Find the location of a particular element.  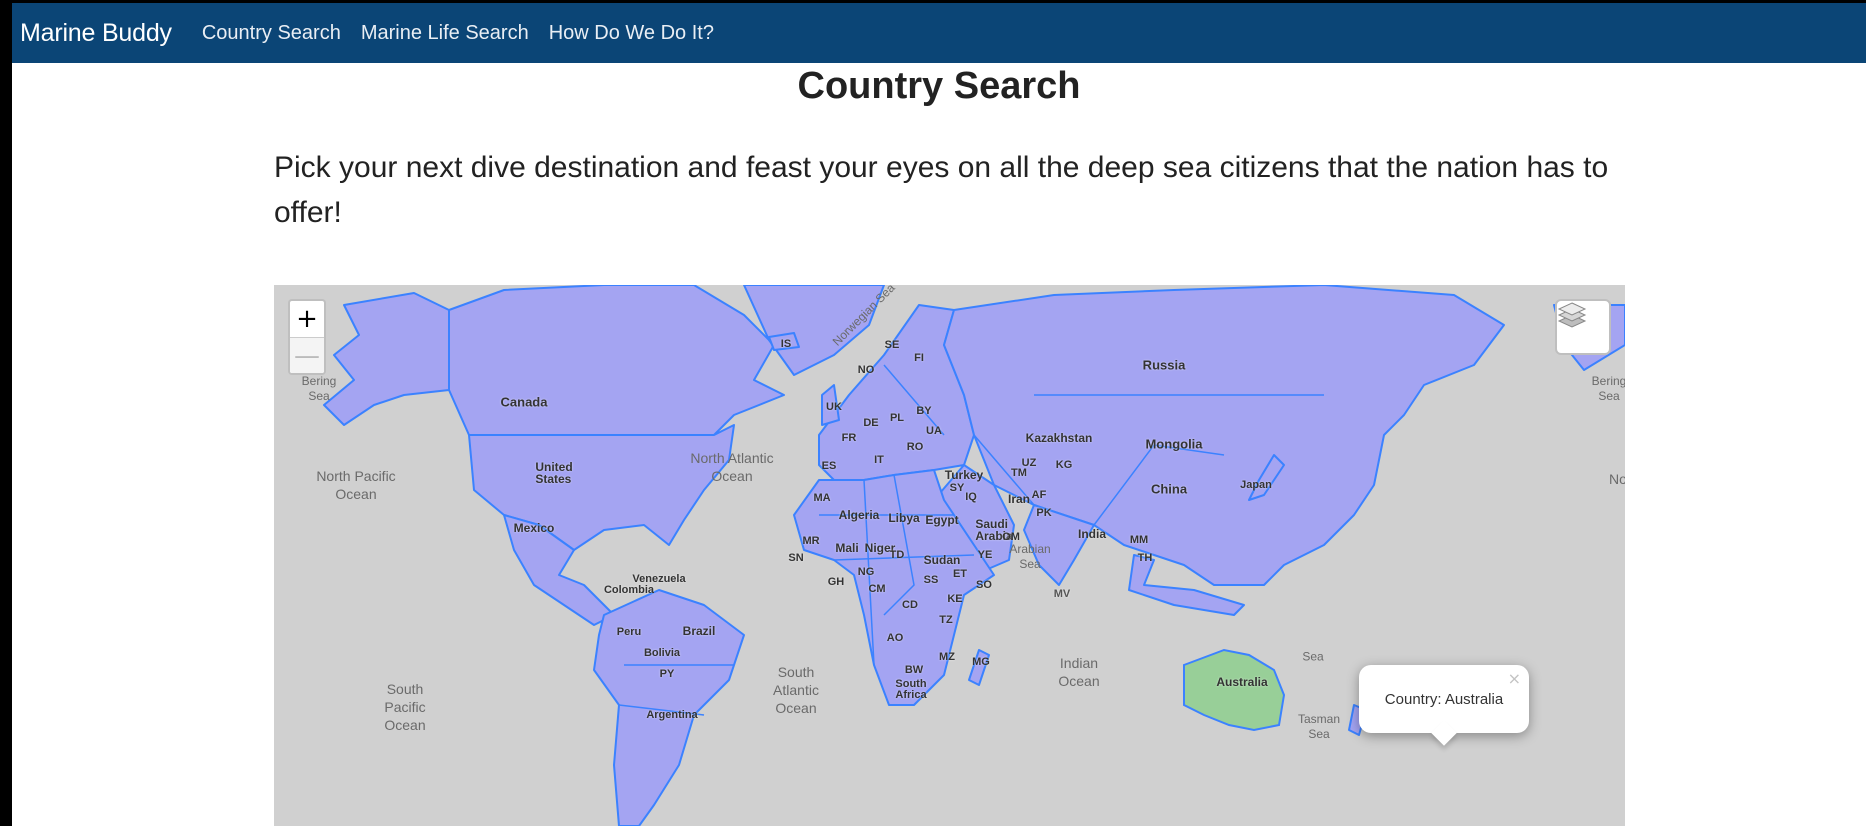

page-title: Country Search is located at coordinates (939, 86).